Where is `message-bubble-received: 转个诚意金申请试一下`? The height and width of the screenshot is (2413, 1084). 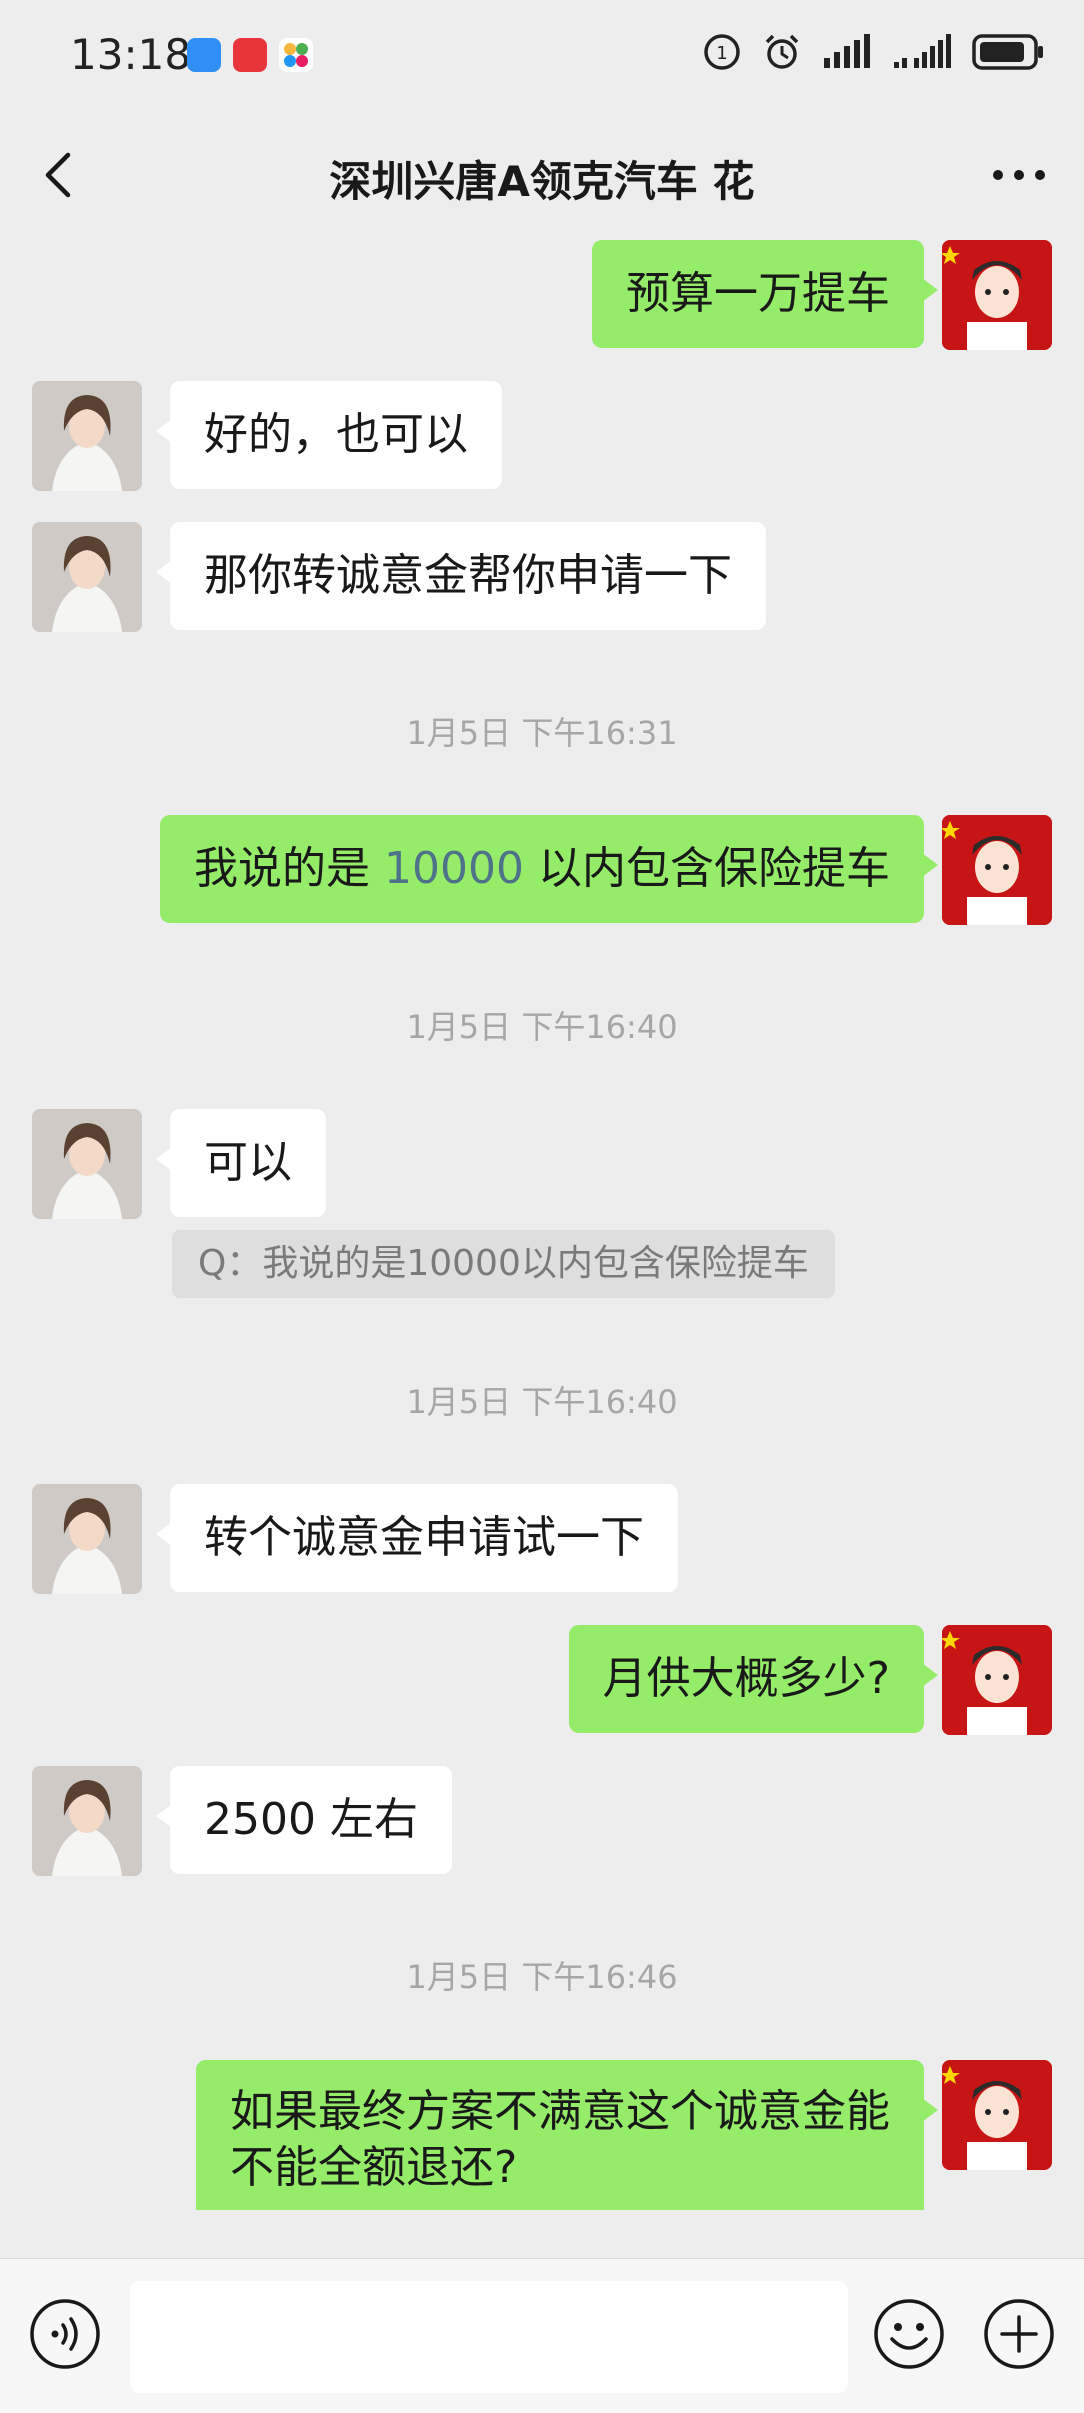
message-bubble-received: 转个诚意金申请试一下 is located at coordinates (417, 1538).